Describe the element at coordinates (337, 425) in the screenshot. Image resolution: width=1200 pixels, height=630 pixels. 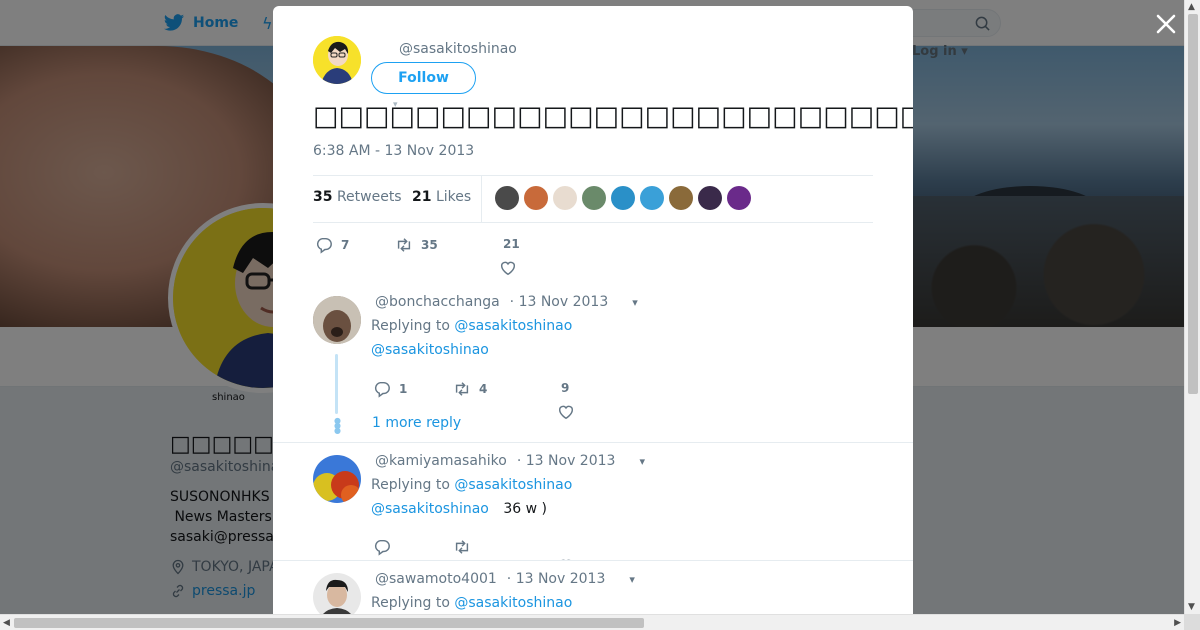
I see `thread-dots: ● ● ●` at that location.